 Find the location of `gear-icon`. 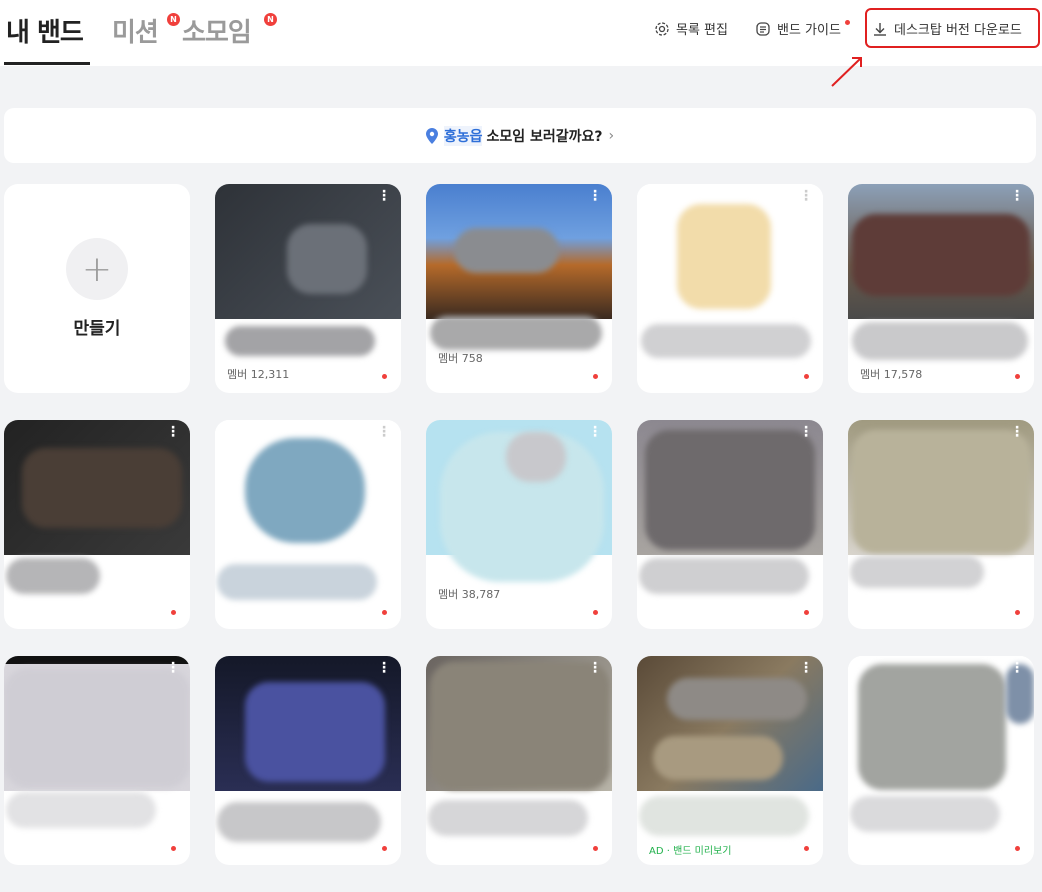

gear-icon is located at coordinates (662, 28).